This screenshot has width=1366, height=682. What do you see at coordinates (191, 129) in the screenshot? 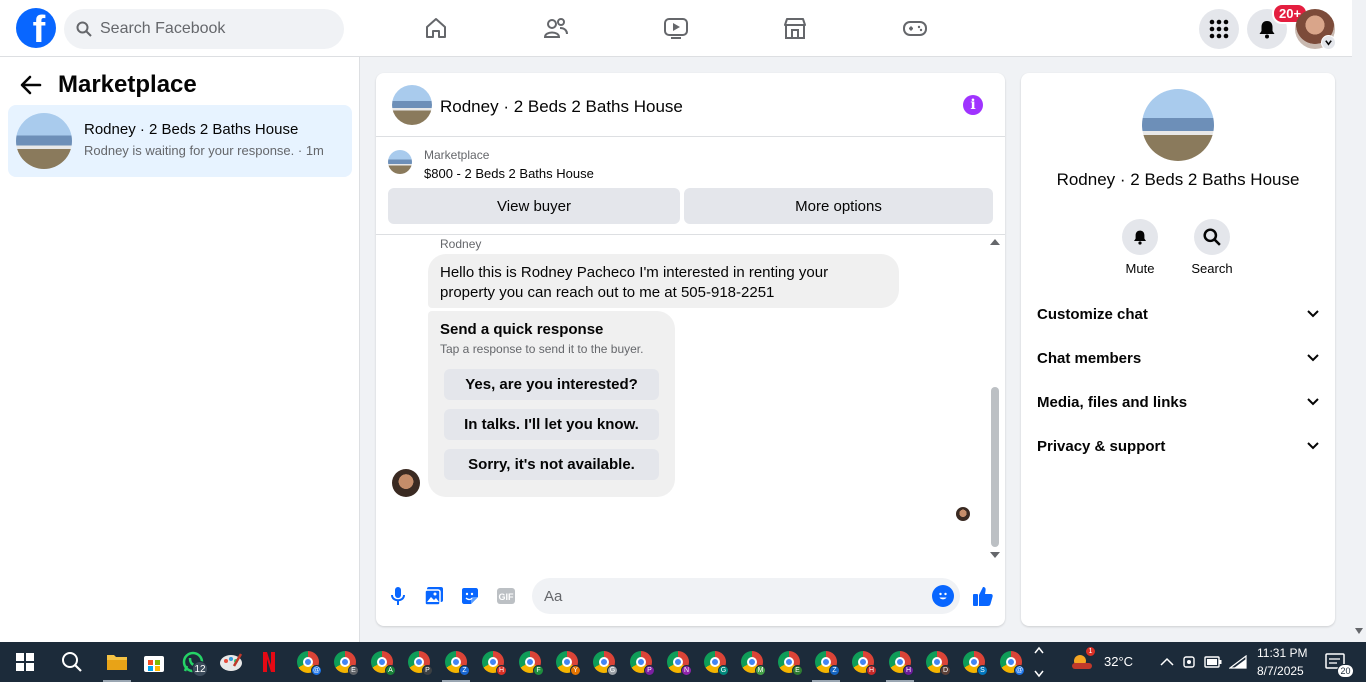
I see `conversation-title: Rodney · 2 Beds 2 Baths House` at bounding box center [191, 129].